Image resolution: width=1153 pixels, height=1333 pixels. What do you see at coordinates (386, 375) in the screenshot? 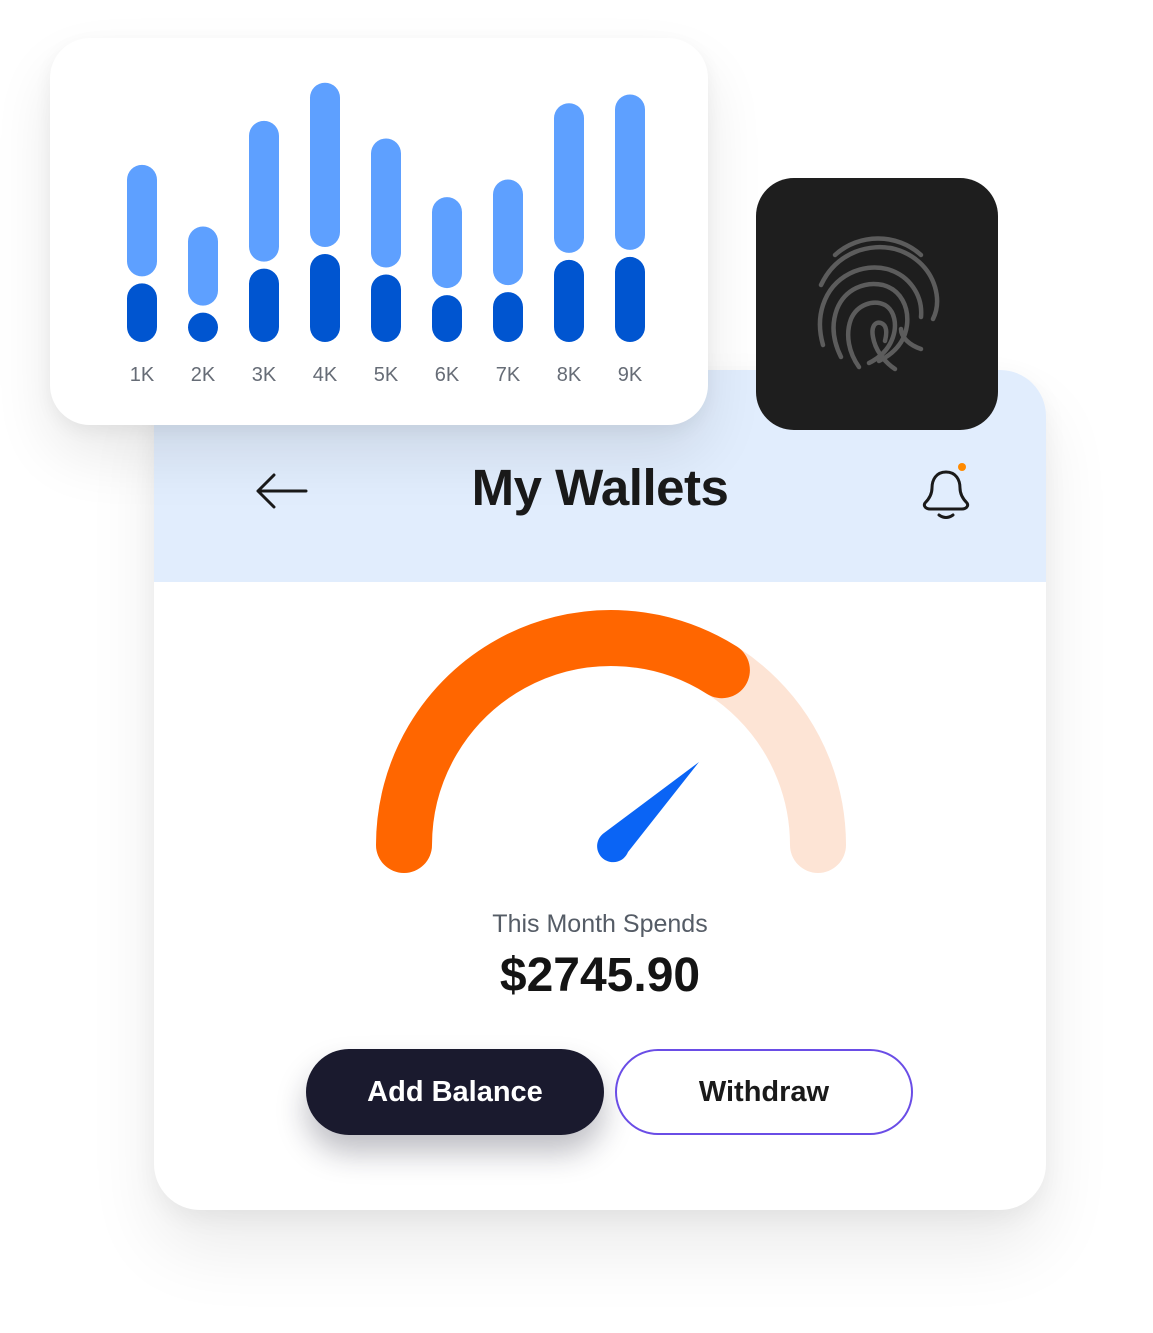
I see `chart-tick-label: 5K` at bounding box center [386, 375].